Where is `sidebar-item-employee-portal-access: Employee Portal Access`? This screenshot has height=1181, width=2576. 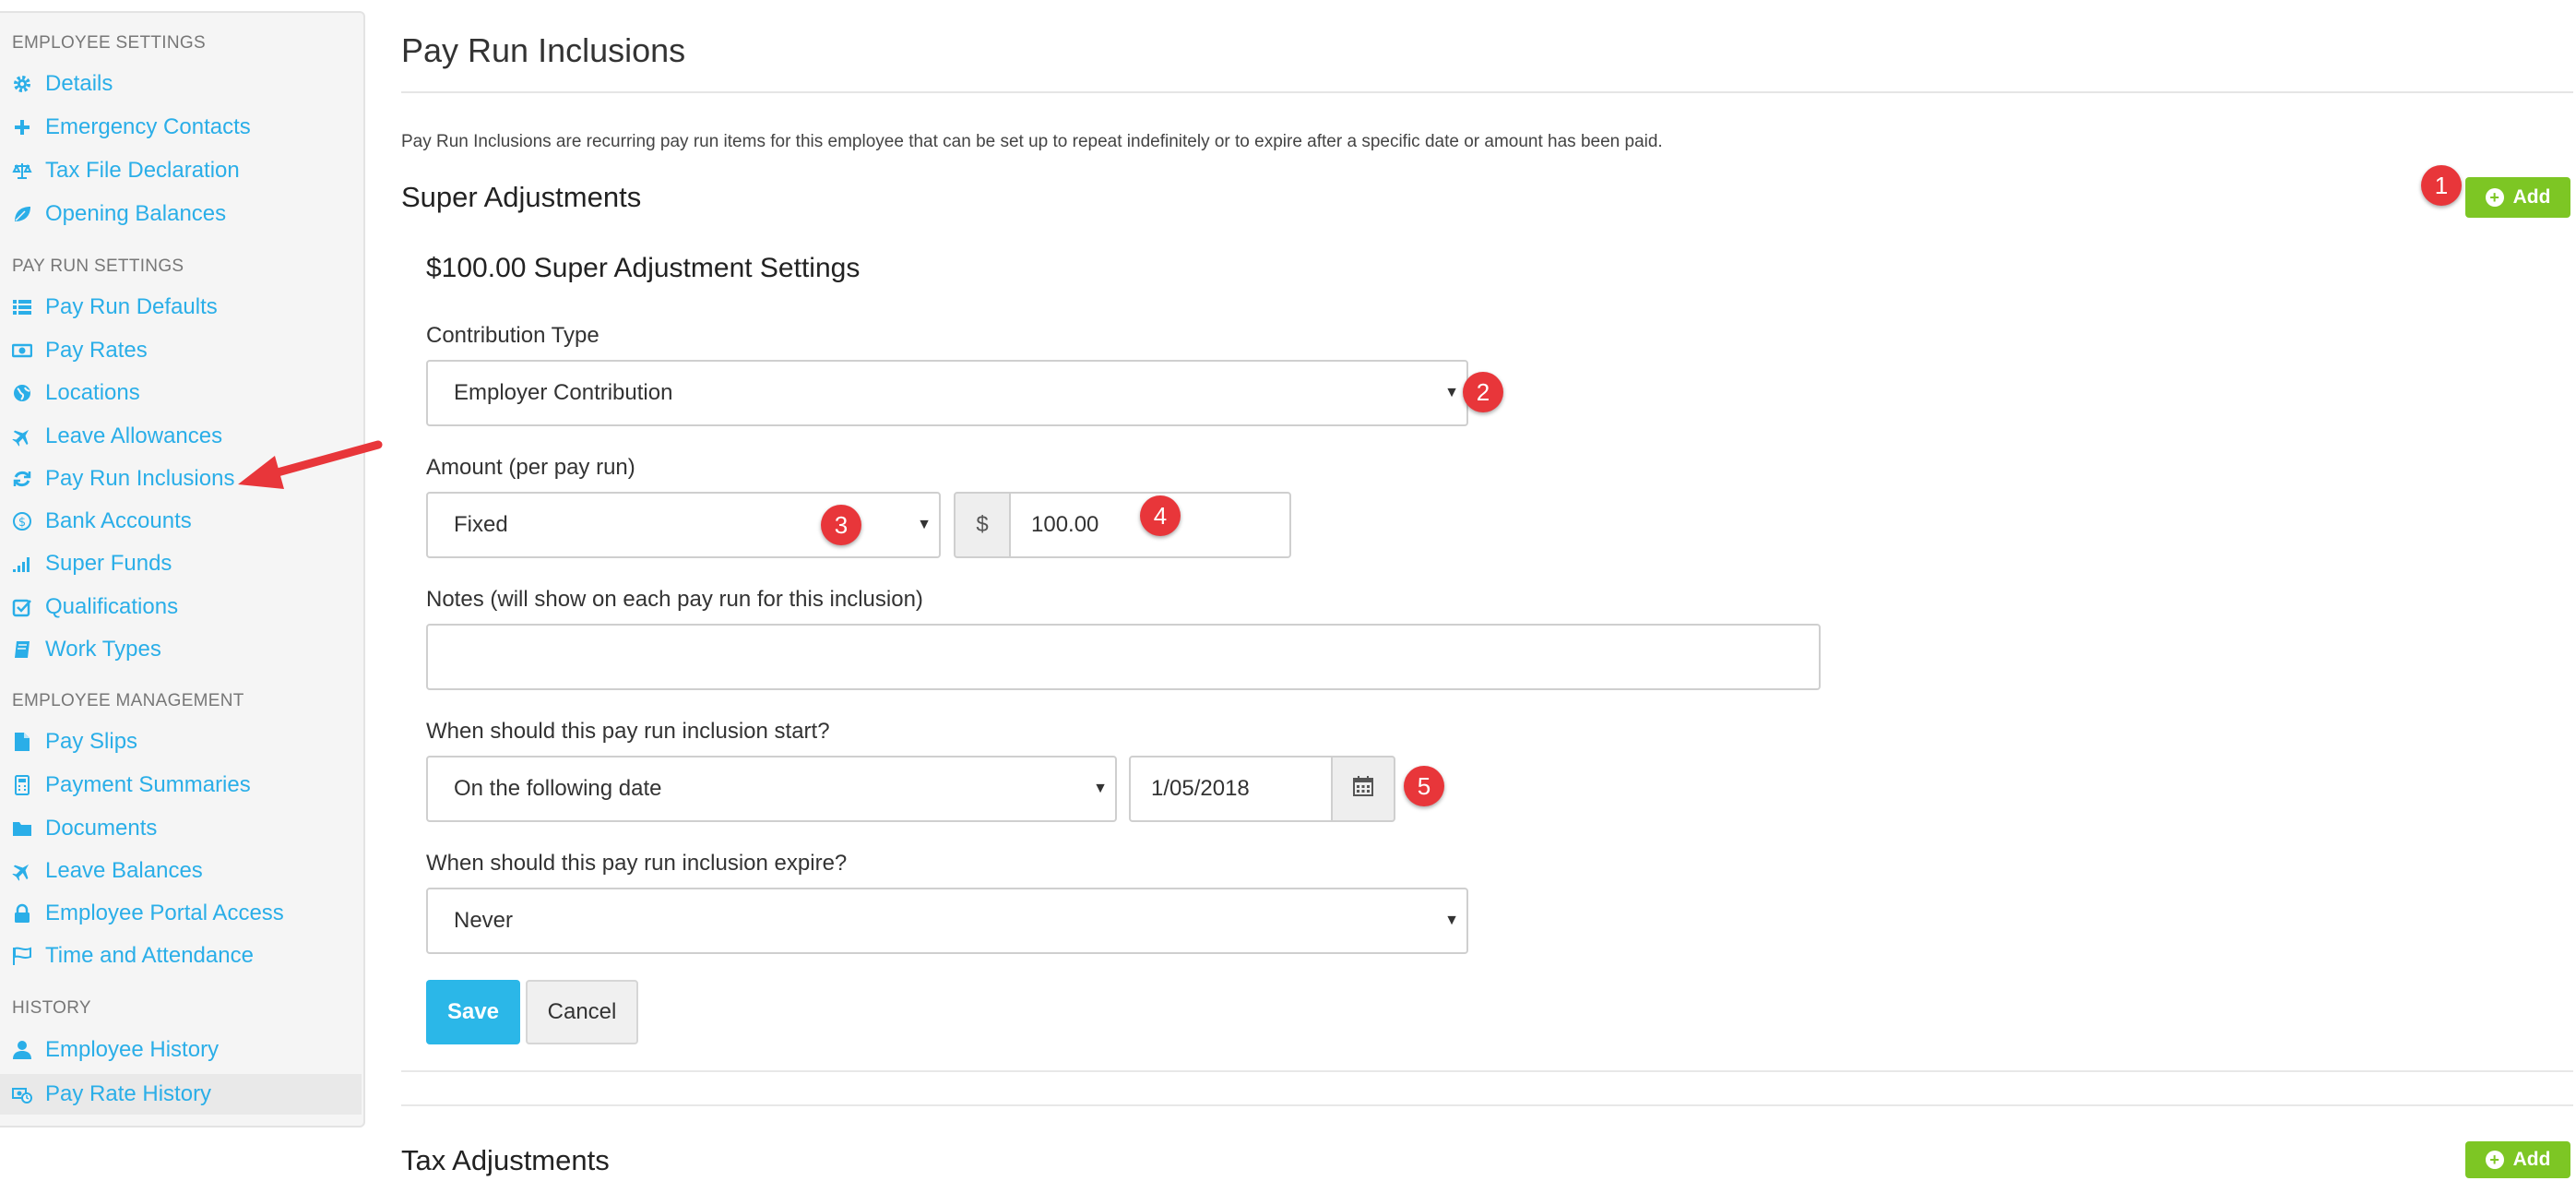
sidebar-item-employee-portal-access: Employee Portal Access is located at coordinates (148, 913).